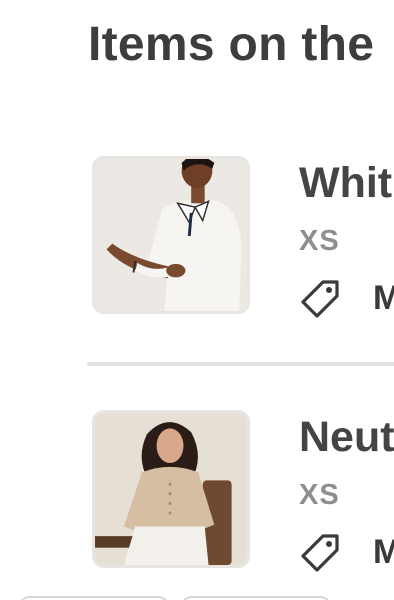  I want to click on product-photo-white-polo-icon, so click(171, 235).